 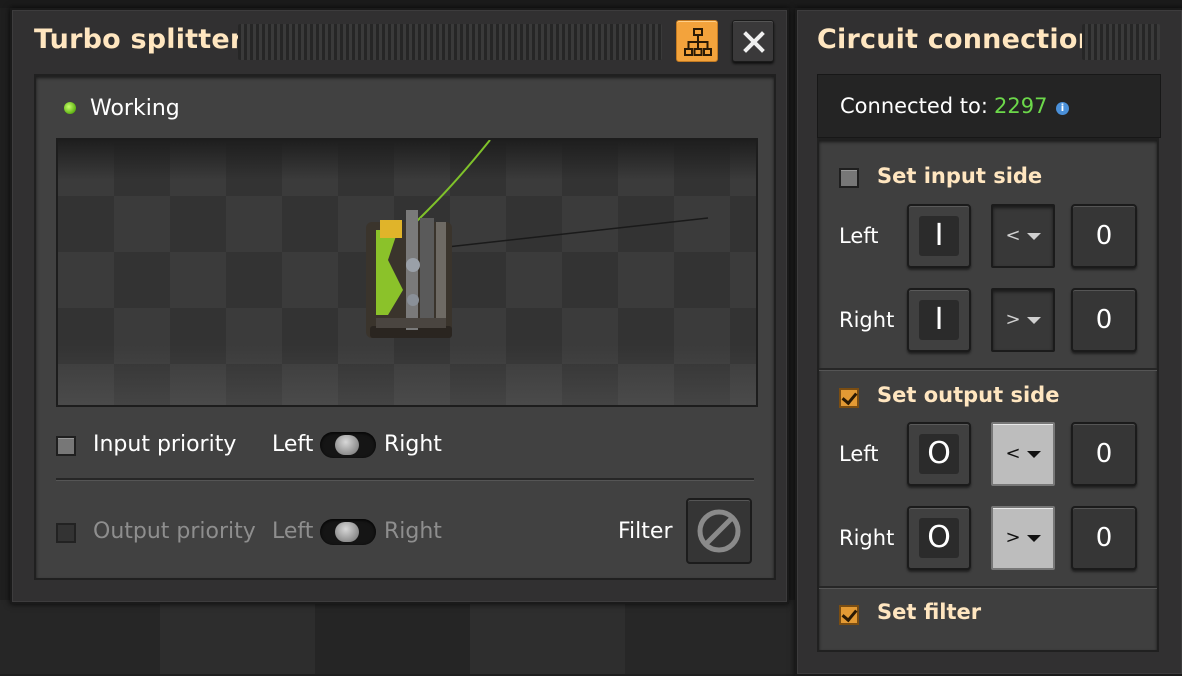 I want to click on output-left-label: Left, so click(x=859, y=454).